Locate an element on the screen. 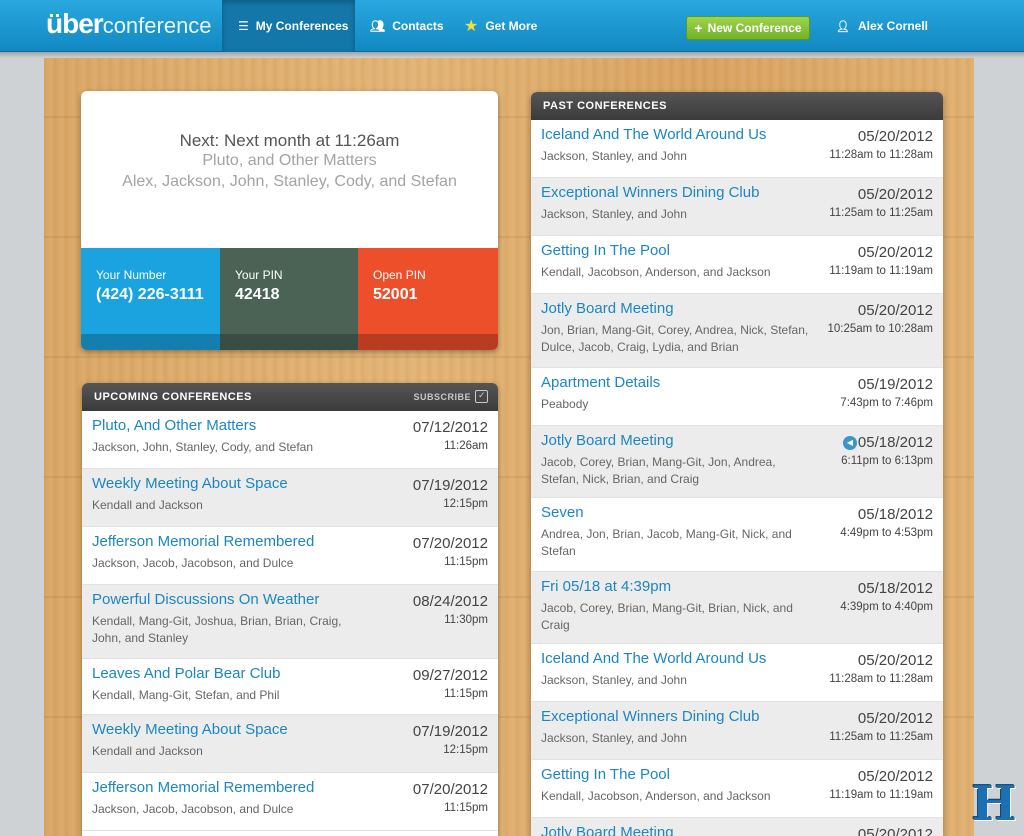 This screenshot has width=1024, height=836. your-number-label: Your Number is located at coordinates (131, 275).